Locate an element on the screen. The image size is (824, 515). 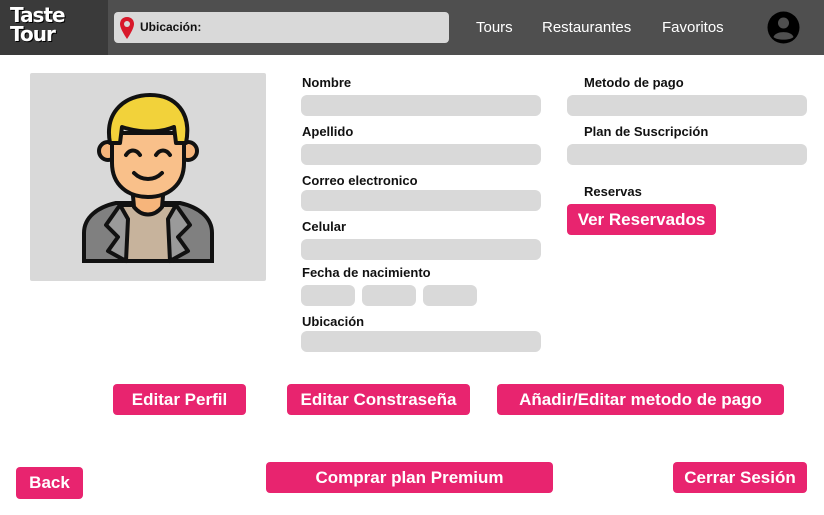
ver-reservados-button: Ver Reservados is located at coordinates (641, 219).